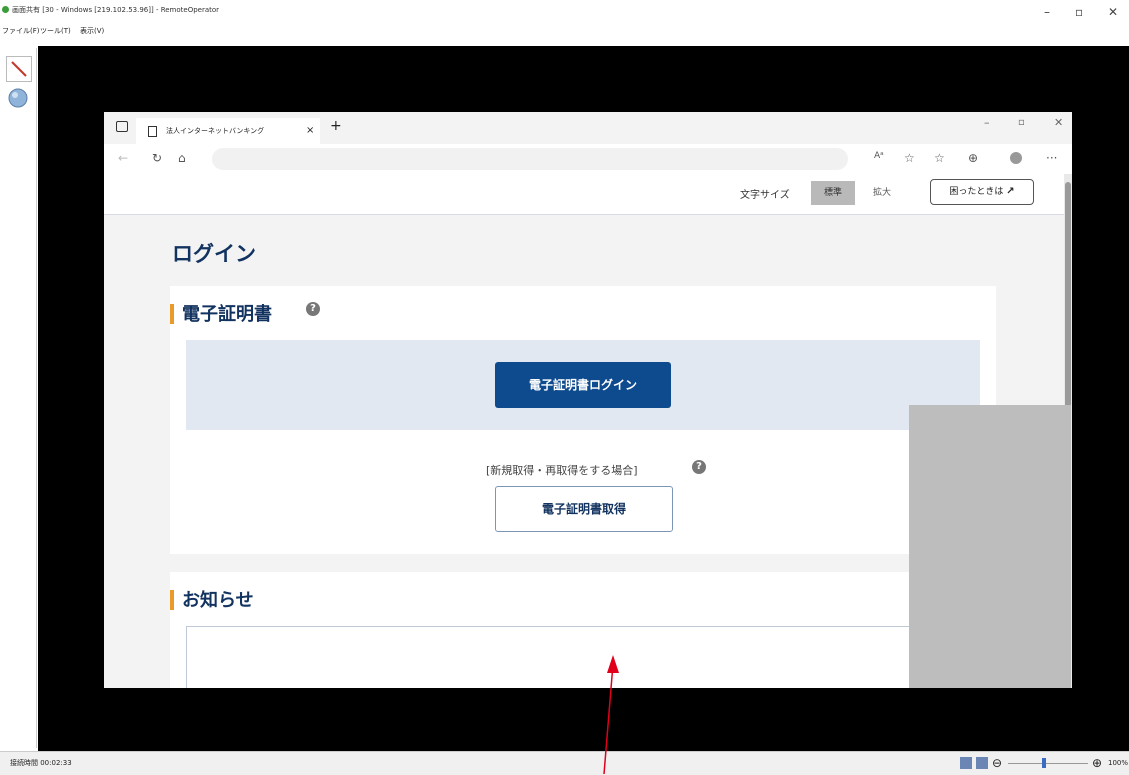 The height and width of the screenshot is (775, 1129). I want to click on more-menu-icon: ···, so click(1051, 158).